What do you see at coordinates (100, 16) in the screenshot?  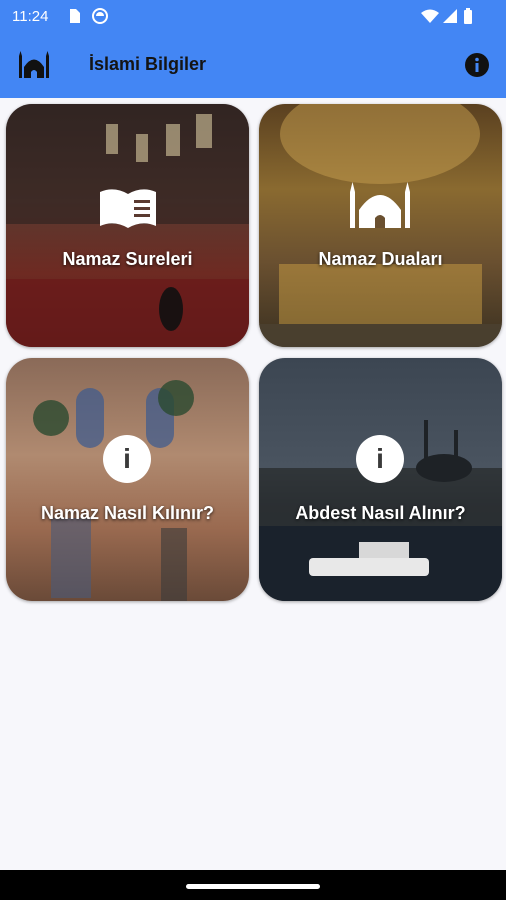 I see `notification-icon` at bounding box center [100, 16].